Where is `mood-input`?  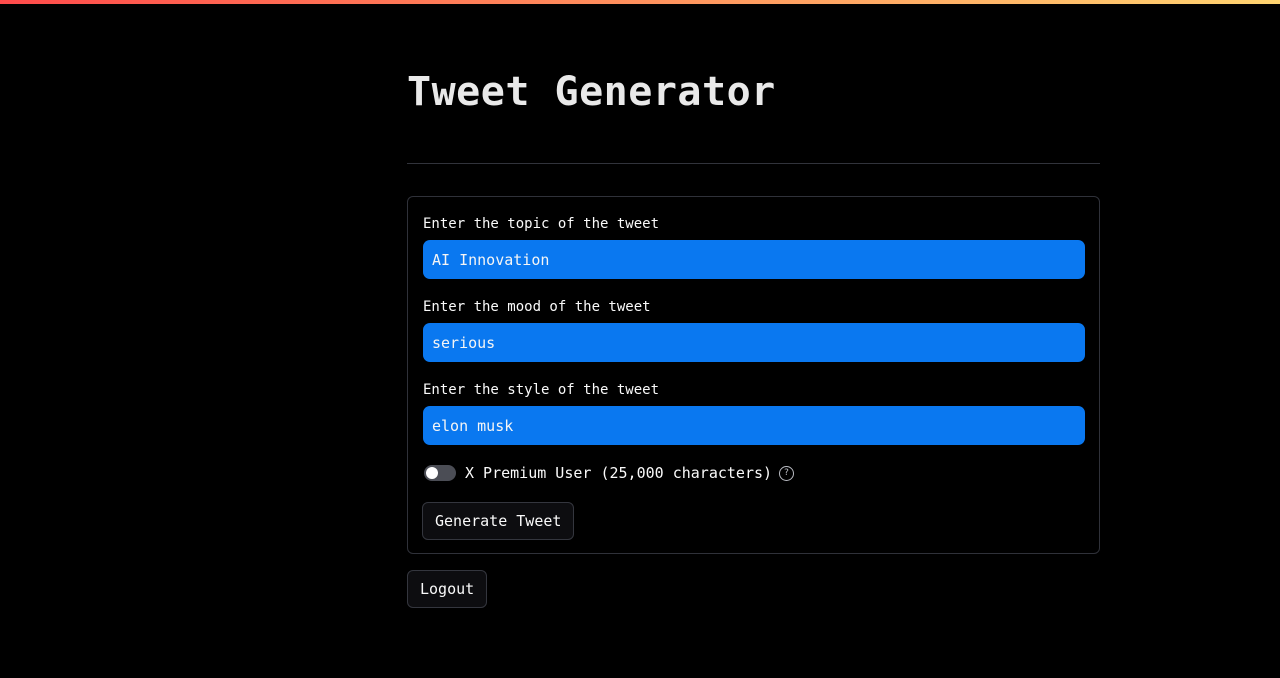 mood-input is located at coordinates (754, 342).